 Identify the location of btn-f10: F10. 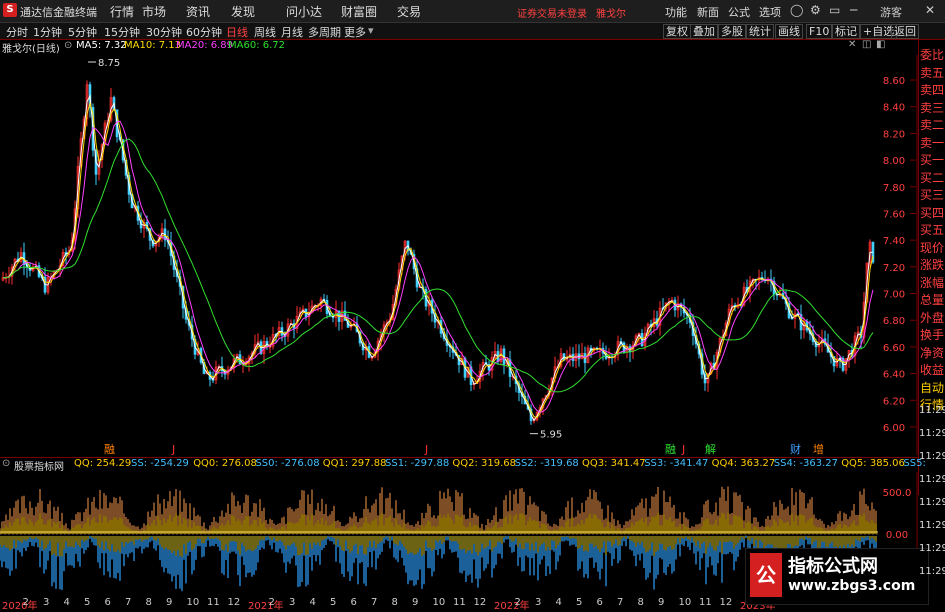
(819, 31).